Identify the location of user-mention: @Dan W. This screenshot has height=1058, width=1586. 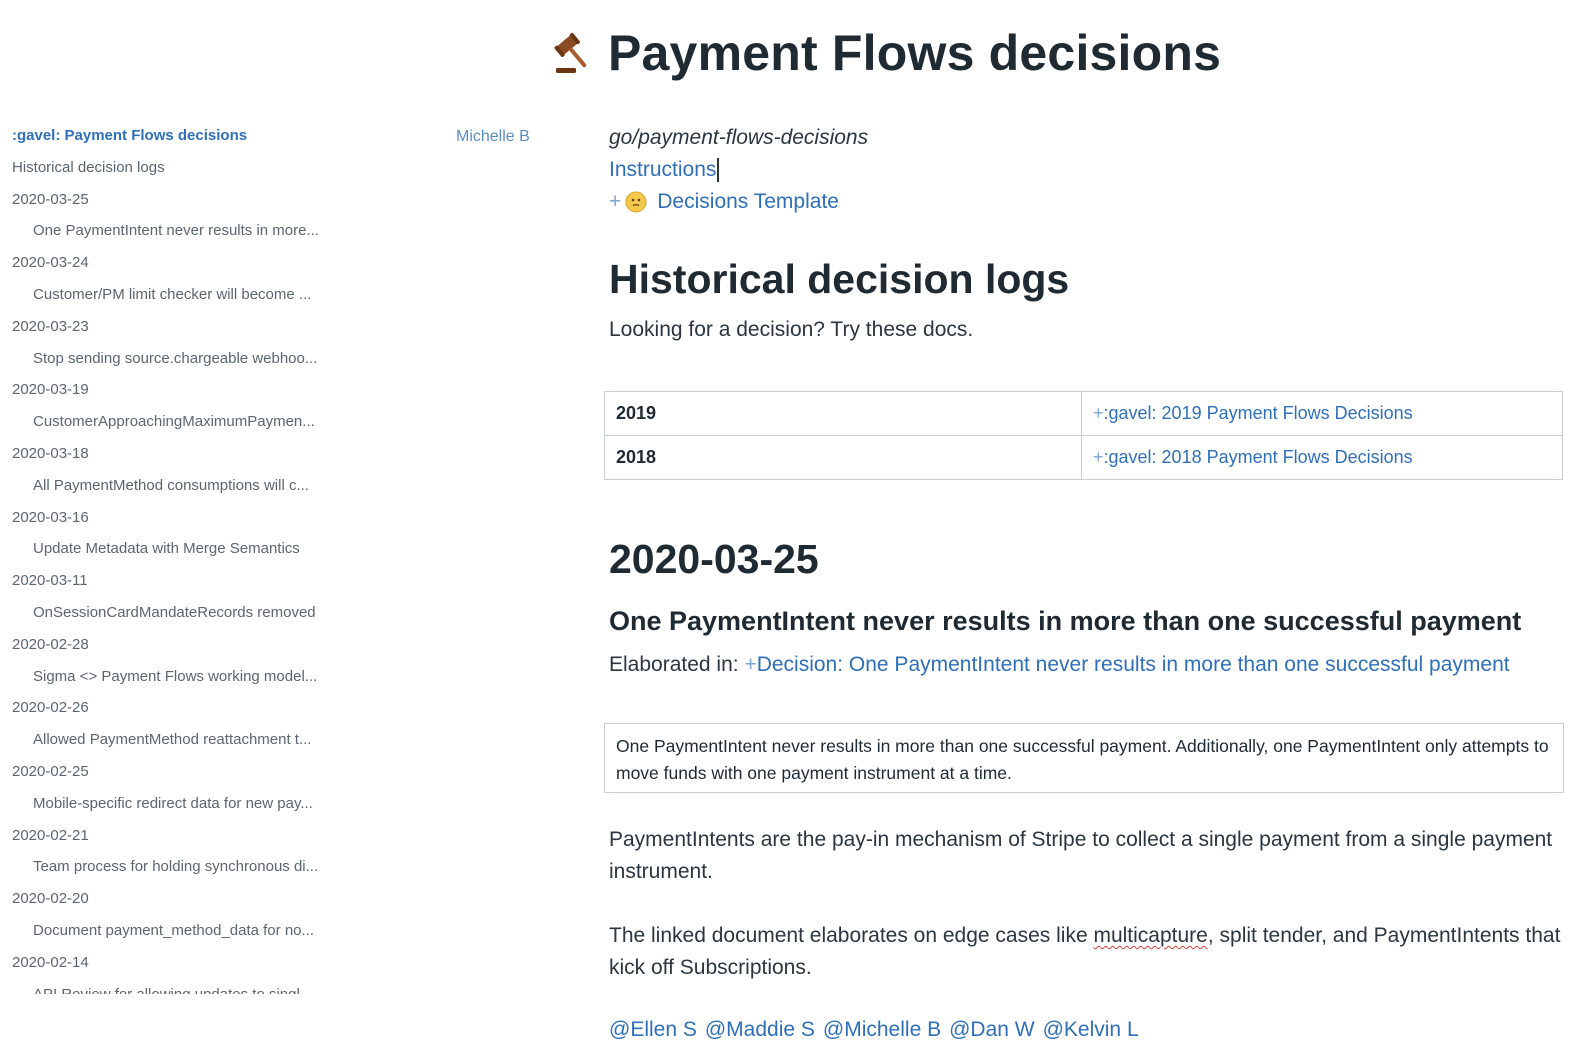
(992, 1029).